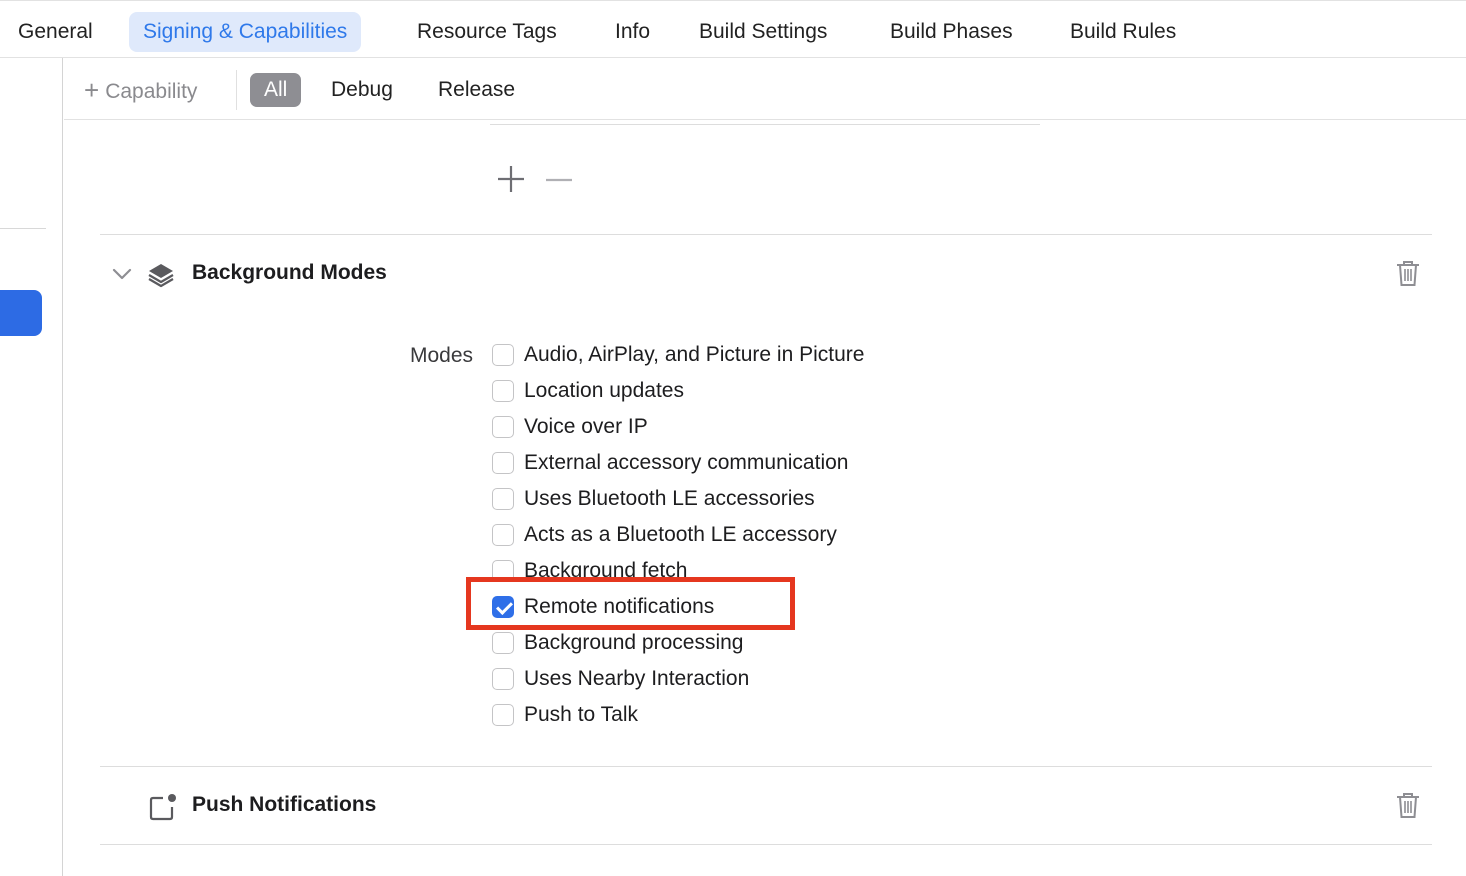 This screenshot has height=876, width=1466. Describe the element at coordinates (763, 32) in the screenshot. I see `tab-build-settings: Build Settings` at that location.